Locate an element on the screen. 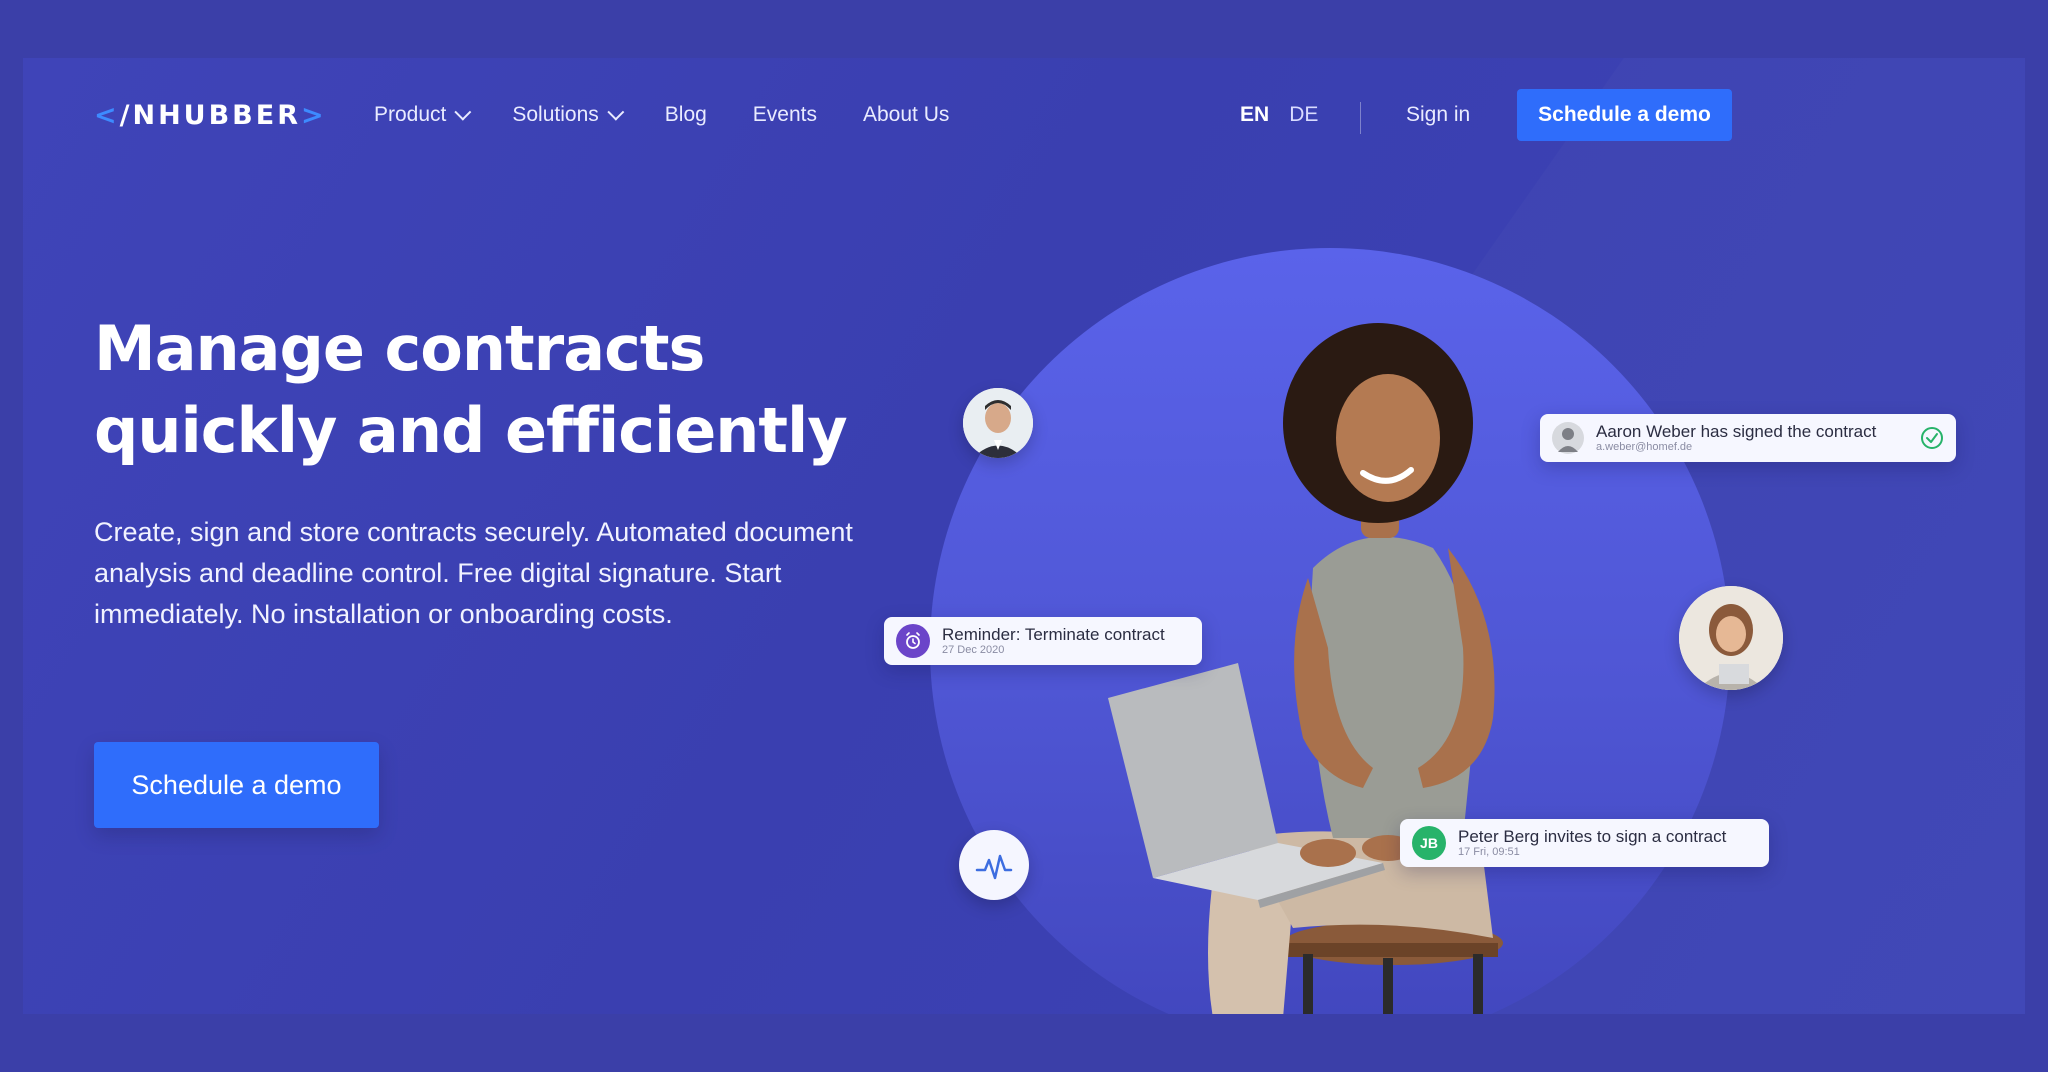 Image resolution: width=2048 pixels, height=1072 pixels. nav-product-label: Product is located at coordinates (410, 114).